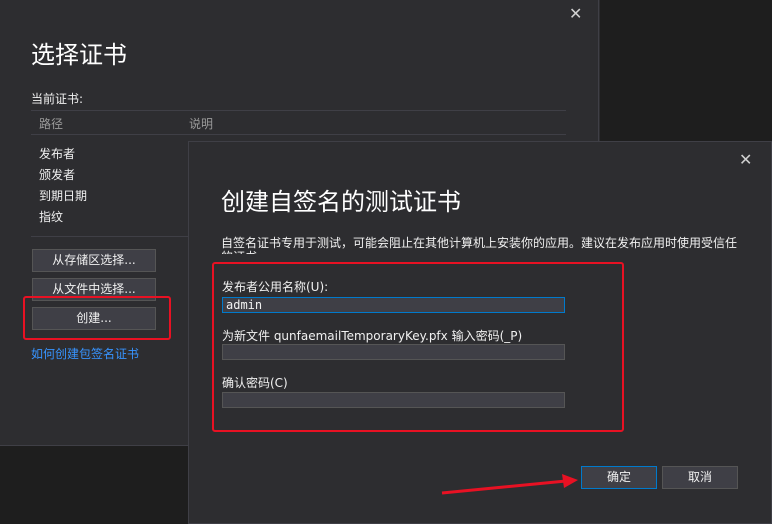 The image size is (772, 524). Describe the element at coordinates (509, 484) in the screenshot. I see `annotation-arrow` at that location.